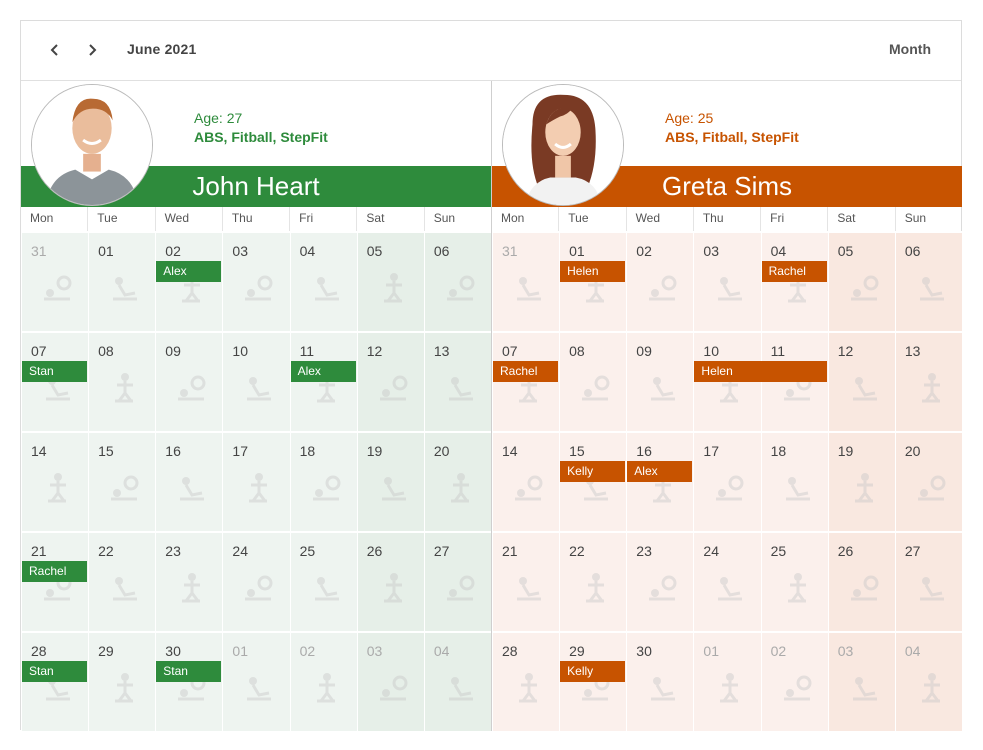 This screenshot has width=983, height=750. What do you see at coordinates (240, 451) in the screenshot?
I see `day-number: 17` at bounding box center [240, 451].